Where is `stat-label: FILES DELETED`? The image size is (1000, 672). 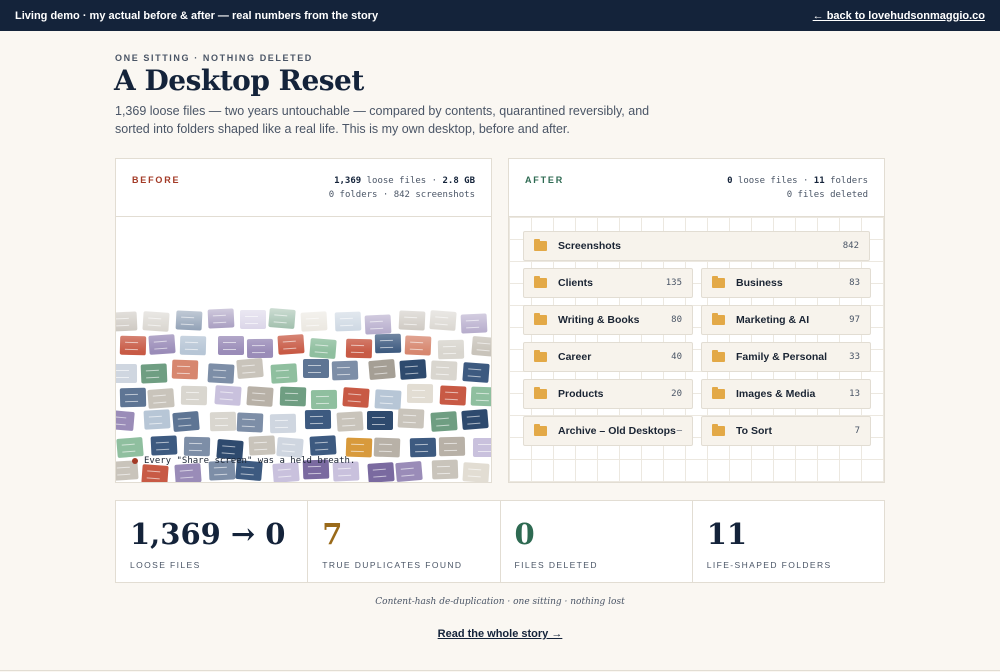 stat-label: FILES DELETED is located at coordinates (556, 565).